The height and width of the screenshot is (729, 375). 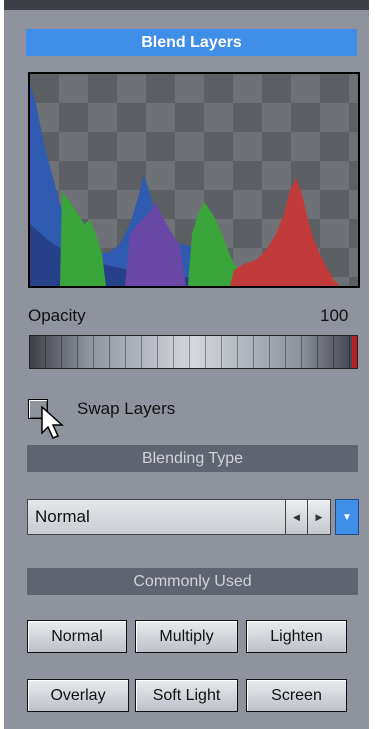 I want to click on blending-type-selected: Normal, so click(x=156, y=517).